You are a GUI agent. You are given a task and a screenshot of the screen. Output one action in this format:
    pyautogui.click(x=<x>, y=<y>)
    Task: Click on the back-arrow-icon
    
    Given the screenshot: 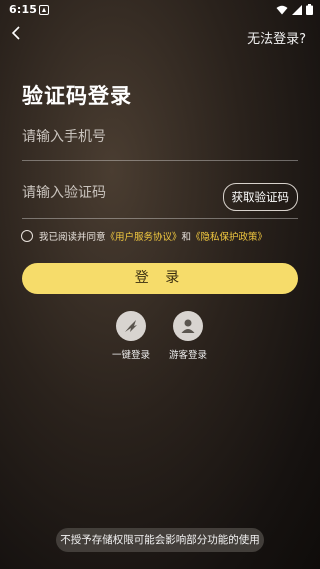 What is the action you would take?
    pyautogui.click(x=17, y=33)
    